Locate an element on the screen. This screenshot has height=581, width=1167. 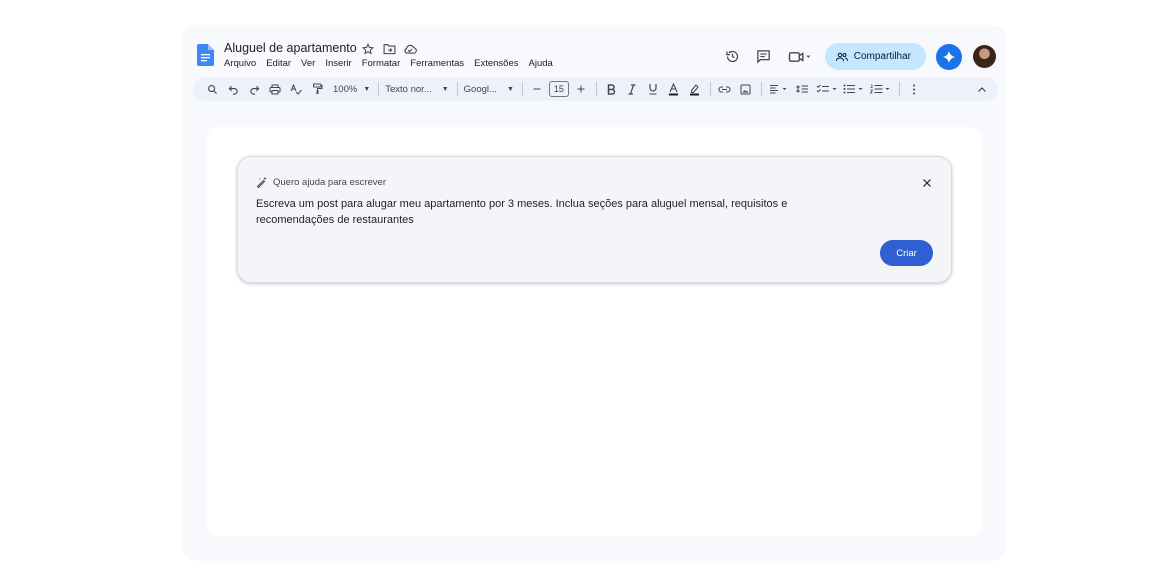
more-options-icon is located at coordinates (914, 89).